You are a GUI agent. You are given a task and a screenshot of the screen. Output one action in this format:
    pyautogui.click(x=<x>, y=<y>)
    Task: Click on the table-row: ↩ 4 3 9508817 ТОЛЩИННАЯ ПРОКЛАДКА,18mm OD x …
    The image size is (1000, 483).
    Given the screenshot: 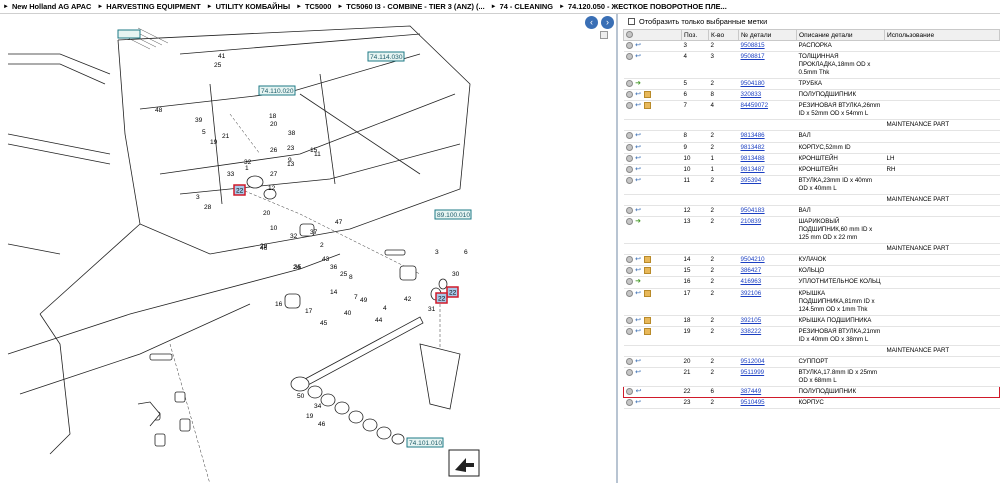 What is the action you would take?
    pyautogui.click(x=811, y=65)
    